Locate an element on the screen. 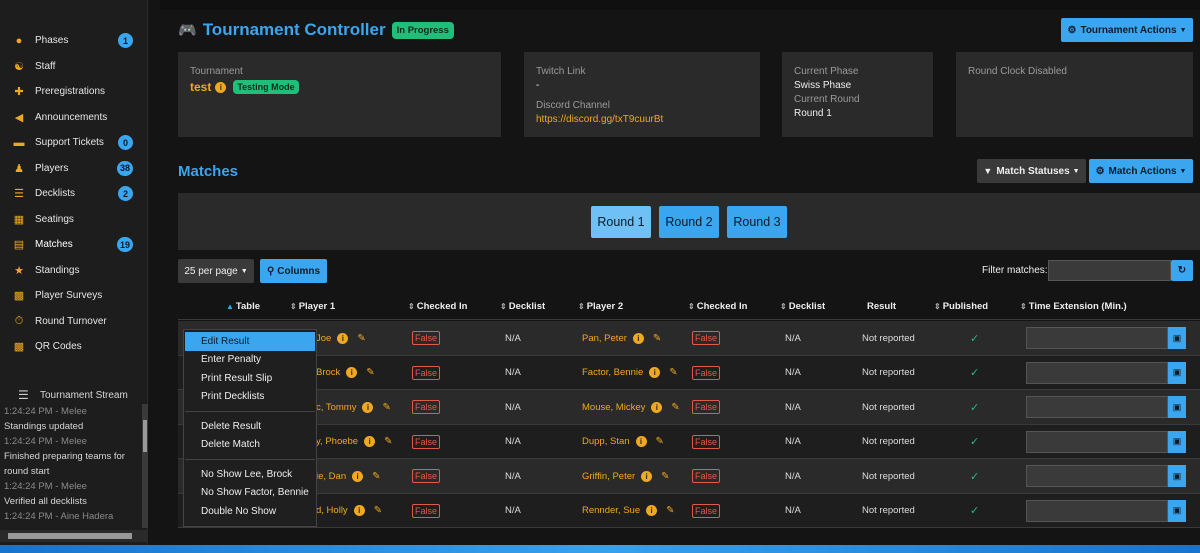  menu-item-delete-match: Delete Match is located at coordinates (250, 445).